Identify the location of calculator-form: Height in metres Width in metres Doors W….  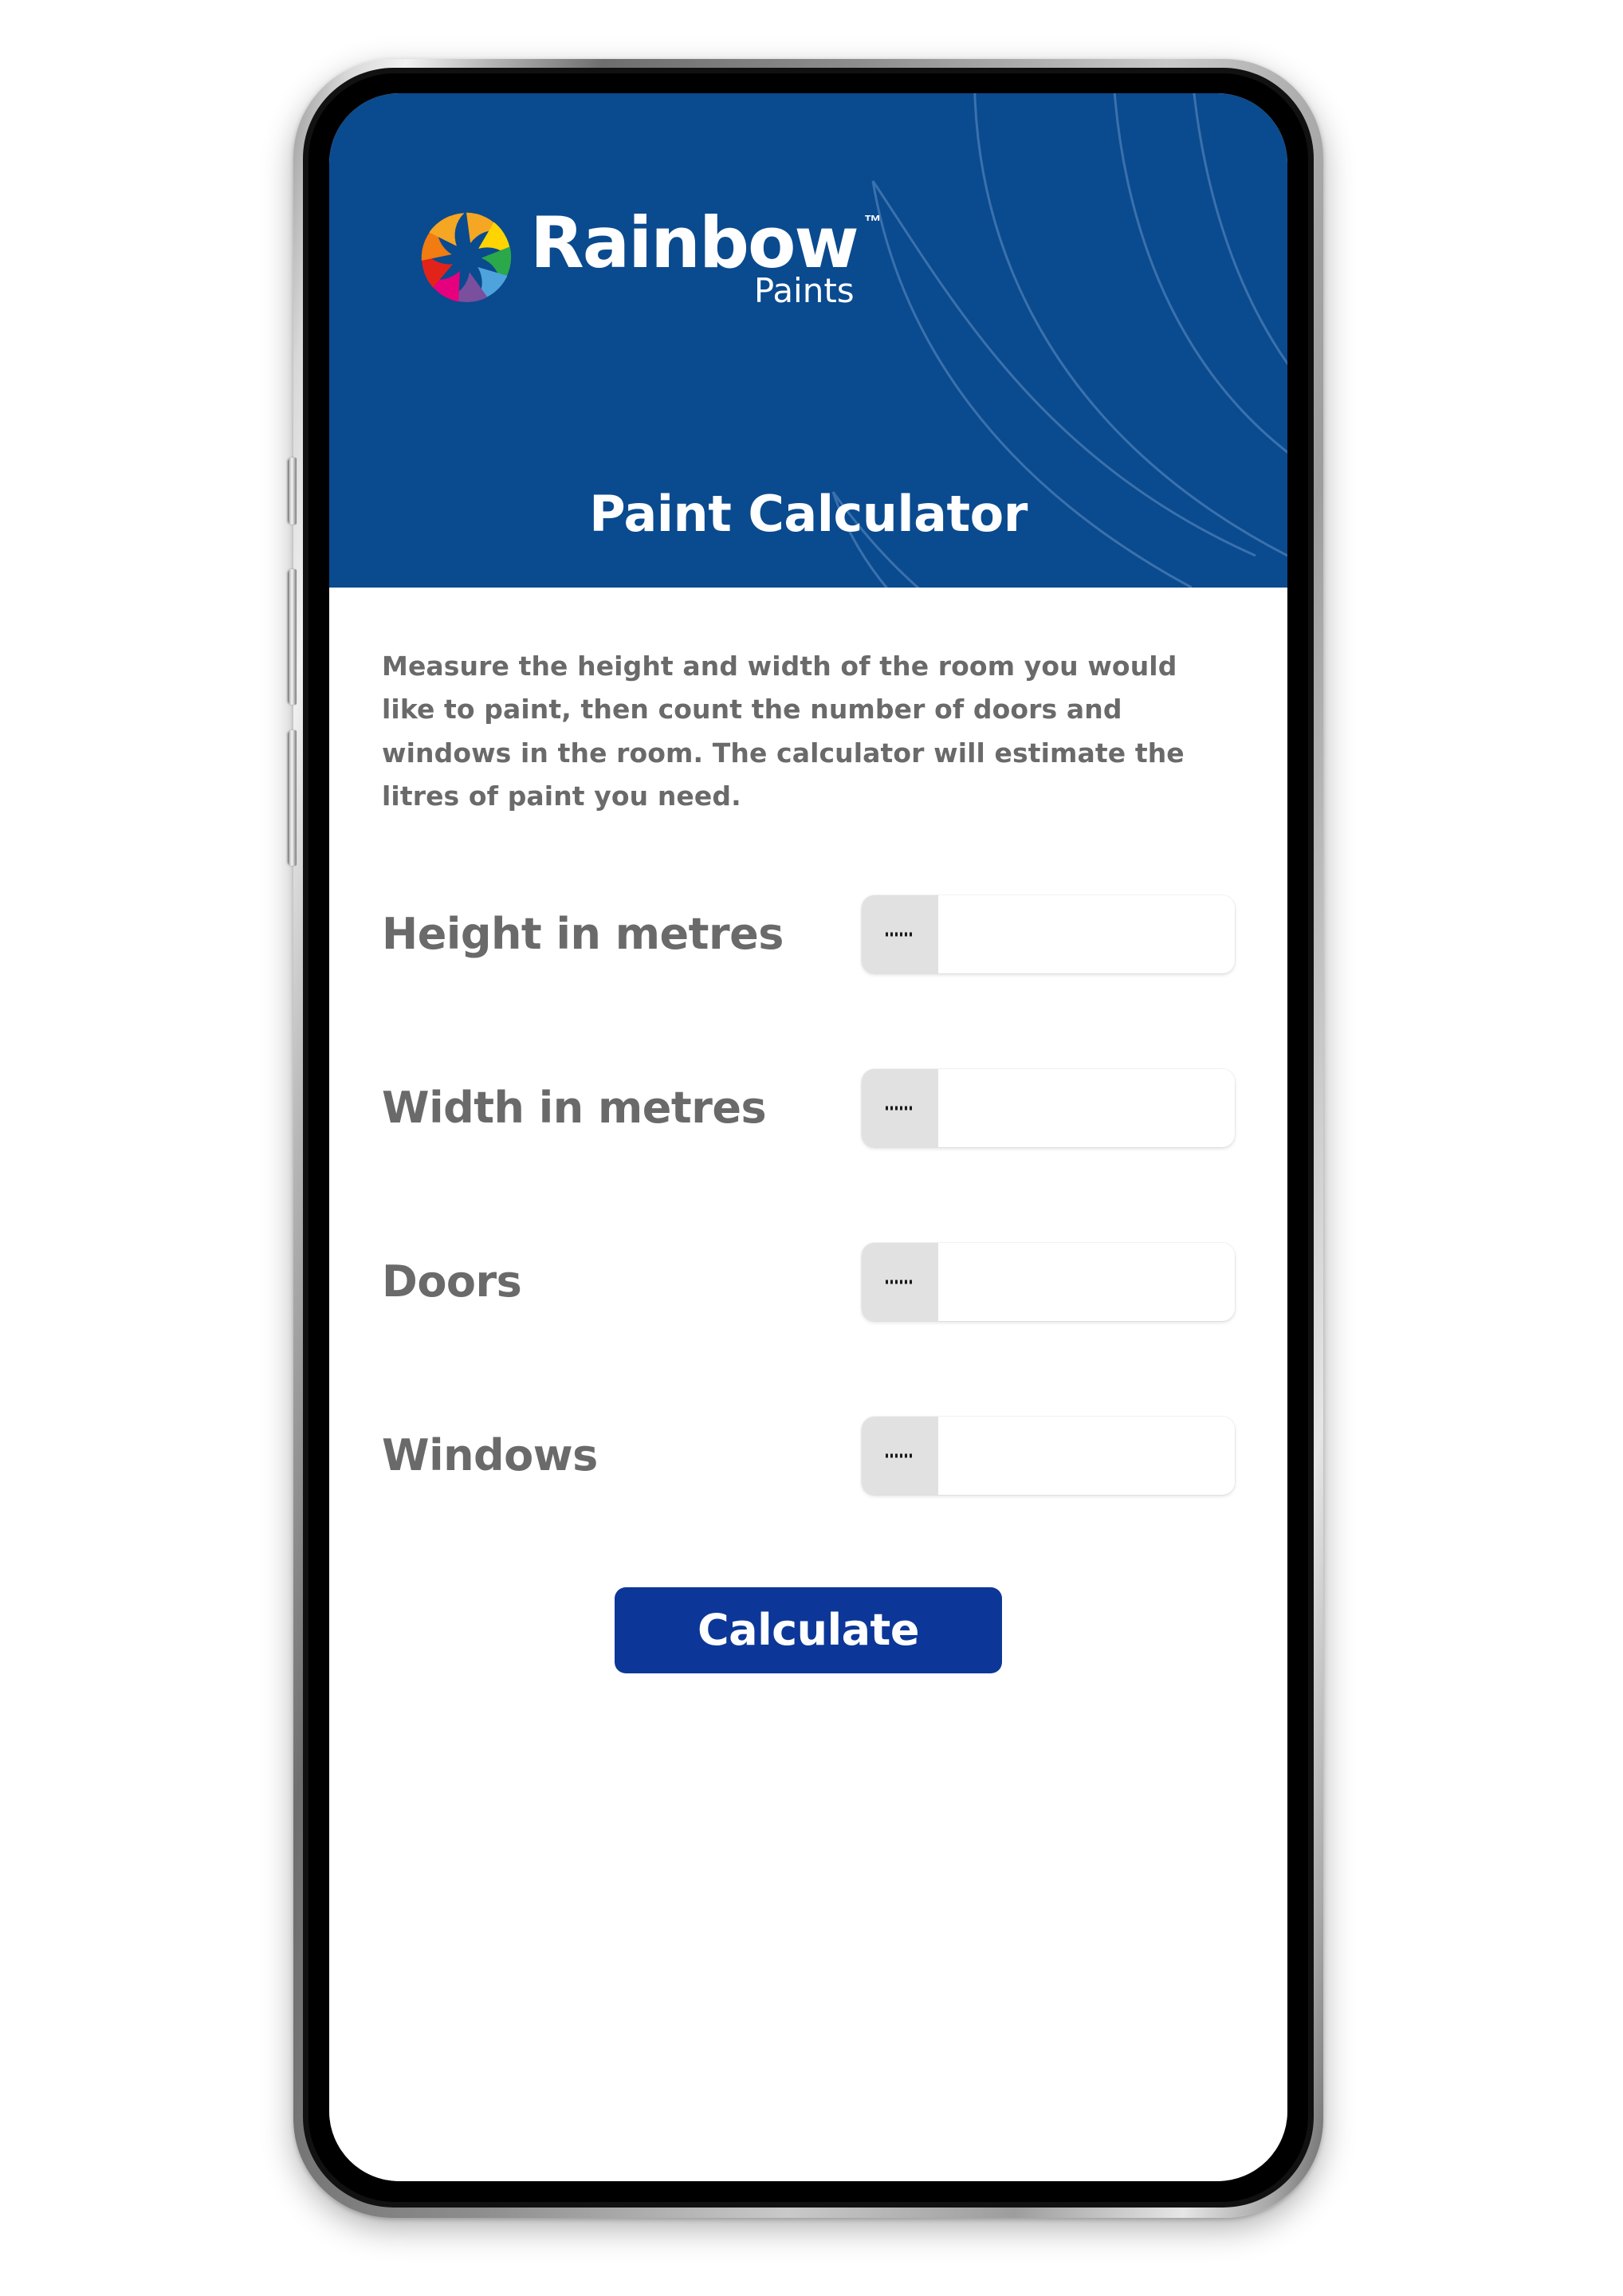
(808, 1195).